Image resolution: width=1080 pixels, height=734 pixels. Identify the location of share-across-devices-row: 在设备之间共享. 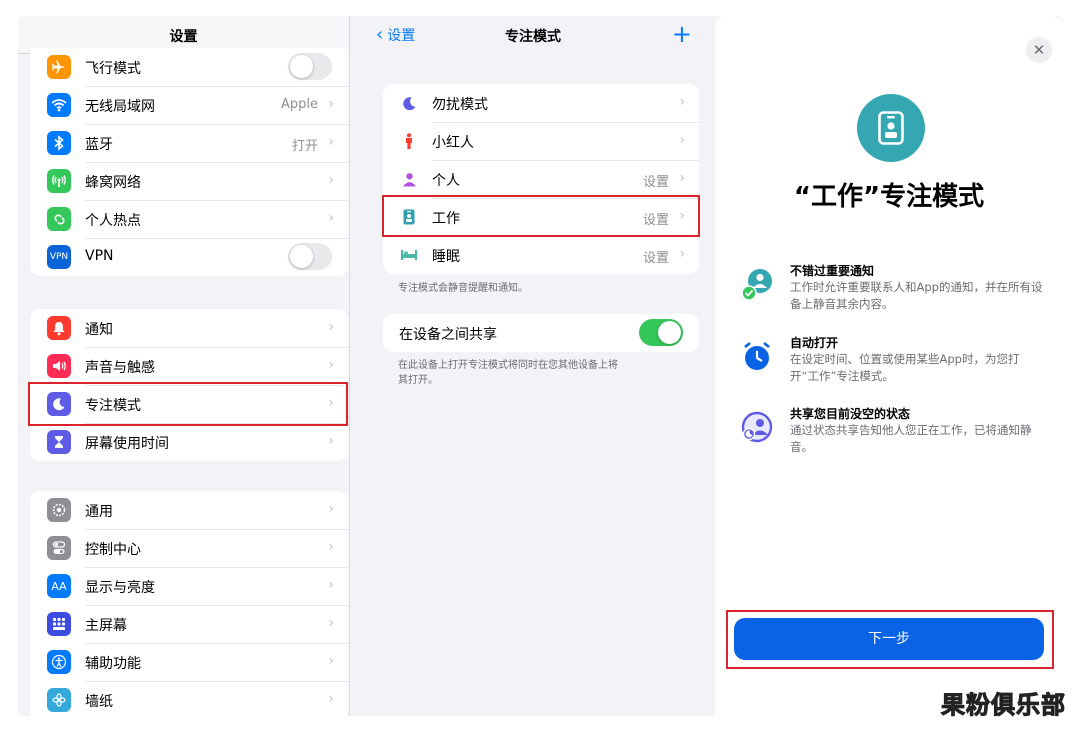
(541, 333).